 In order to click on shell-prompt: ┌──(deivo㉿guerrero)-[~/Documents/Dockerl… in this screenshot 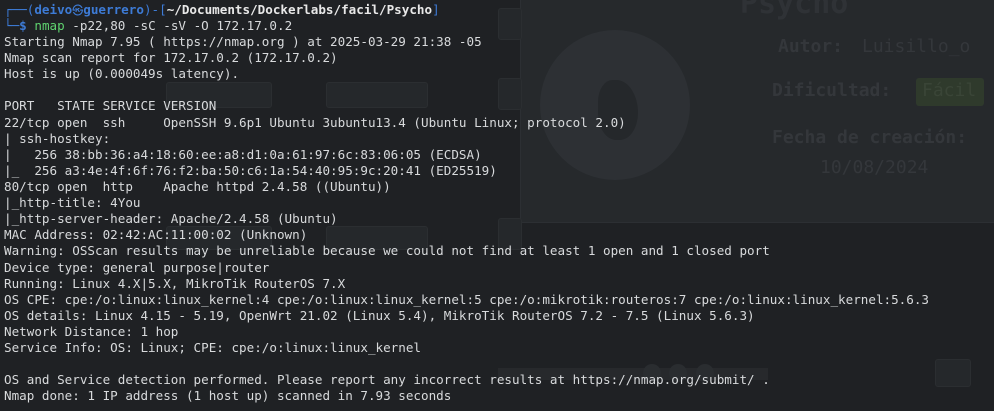, I will do `click(499, 18)`.